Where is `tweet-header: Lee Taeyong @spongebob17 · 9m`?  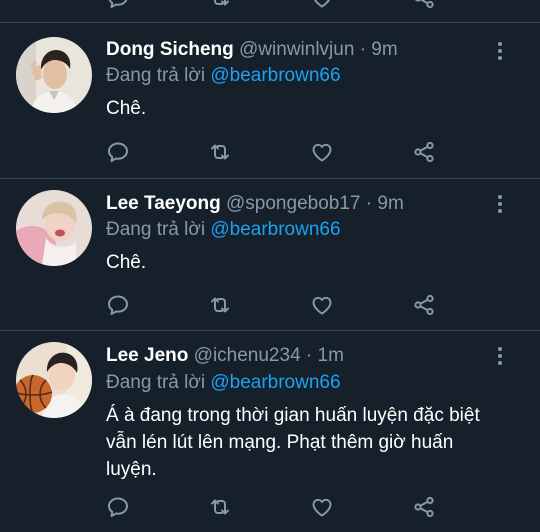 tweet-header: Lee Taeyong @spongebob17 · 9m is located at coordinates (255, 204).